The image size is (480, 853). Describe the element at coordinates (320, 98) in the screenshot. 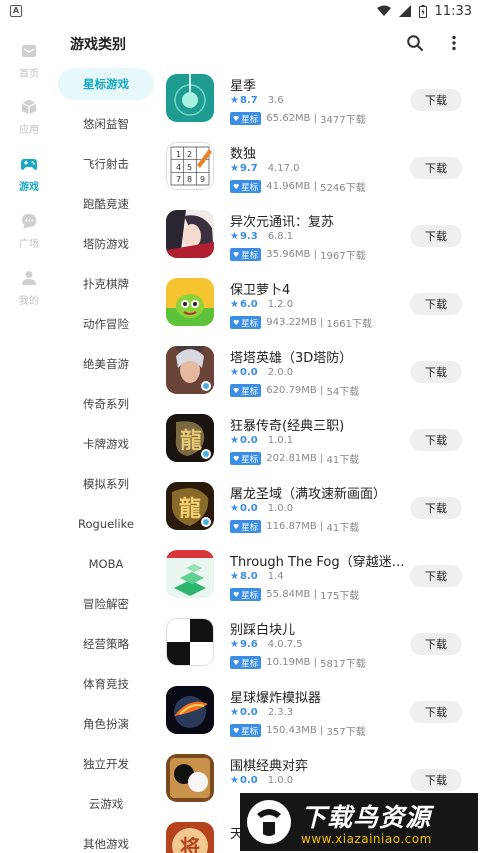

I see `app-row: 星季 ★ 8.7 3.6 ♥ 星标 65.62MB | 3477下载 下载` at that location.